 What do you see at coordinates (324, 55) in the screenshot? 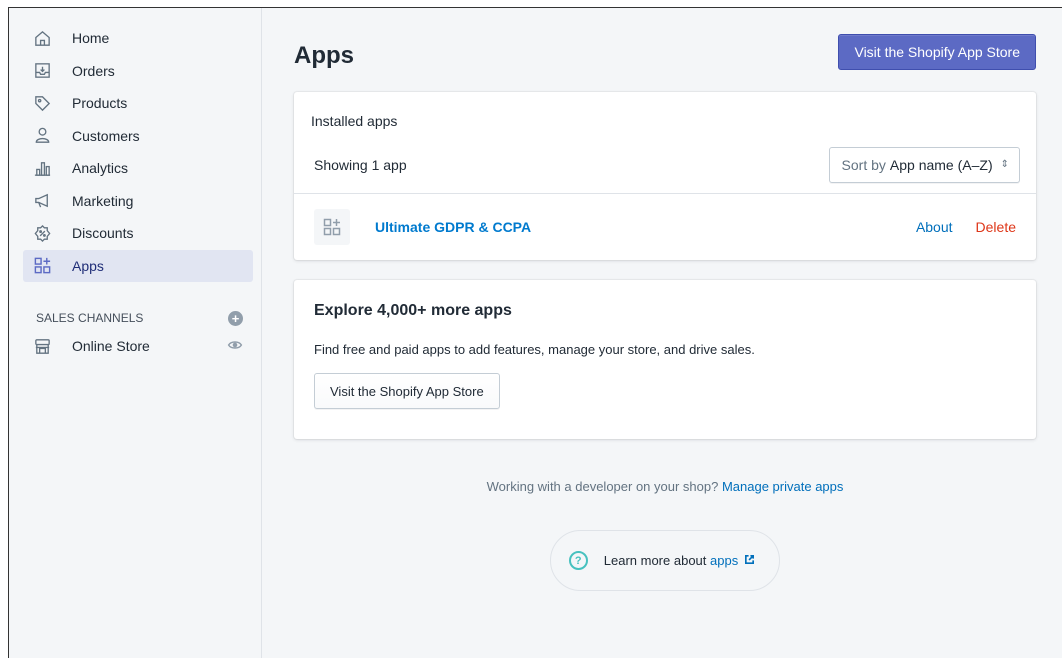
I see `page-title: Apps` at bounding box center [324, 55].